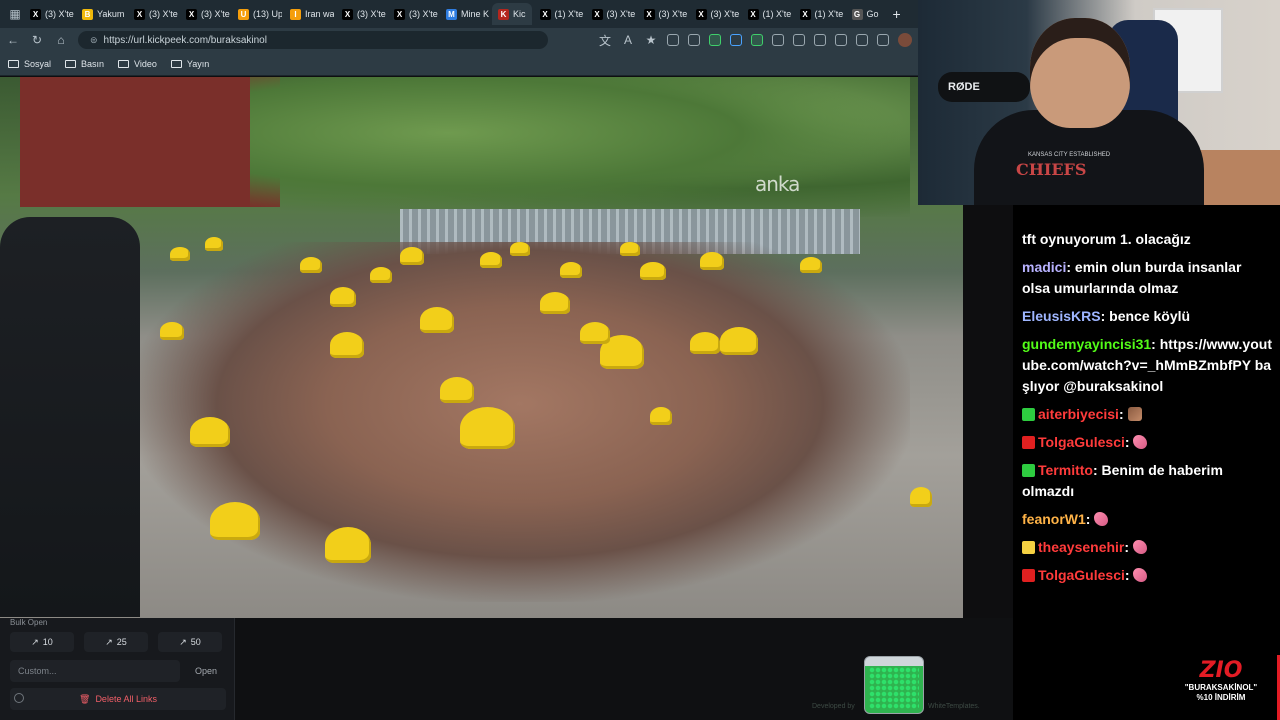  Describe the element at coordinates (1081, 547) in the screenshot. I see `chat-username: theaysenehir` at that location.